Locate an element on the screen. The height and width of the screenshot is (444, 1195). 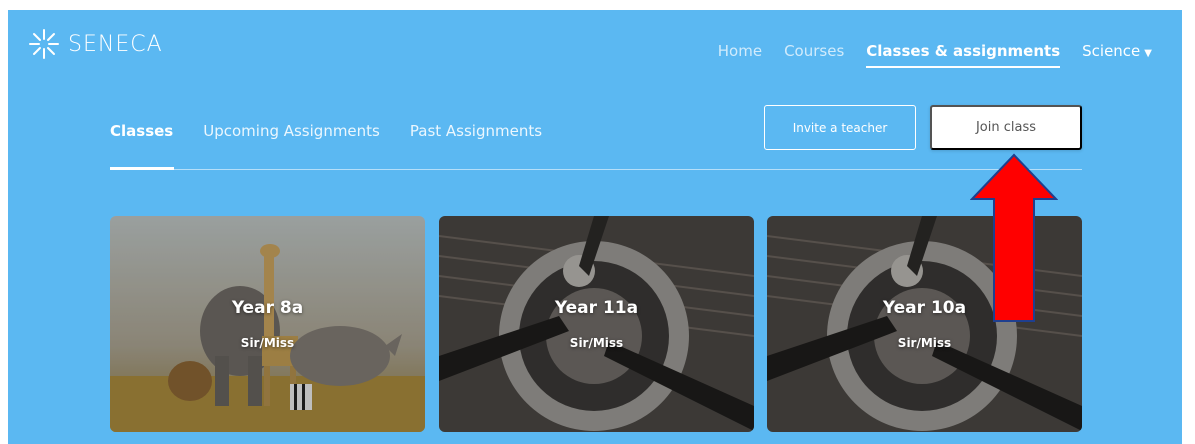
class-card-year-8a: Year 8a Sir/Miss is located at coordinates (267, 324).